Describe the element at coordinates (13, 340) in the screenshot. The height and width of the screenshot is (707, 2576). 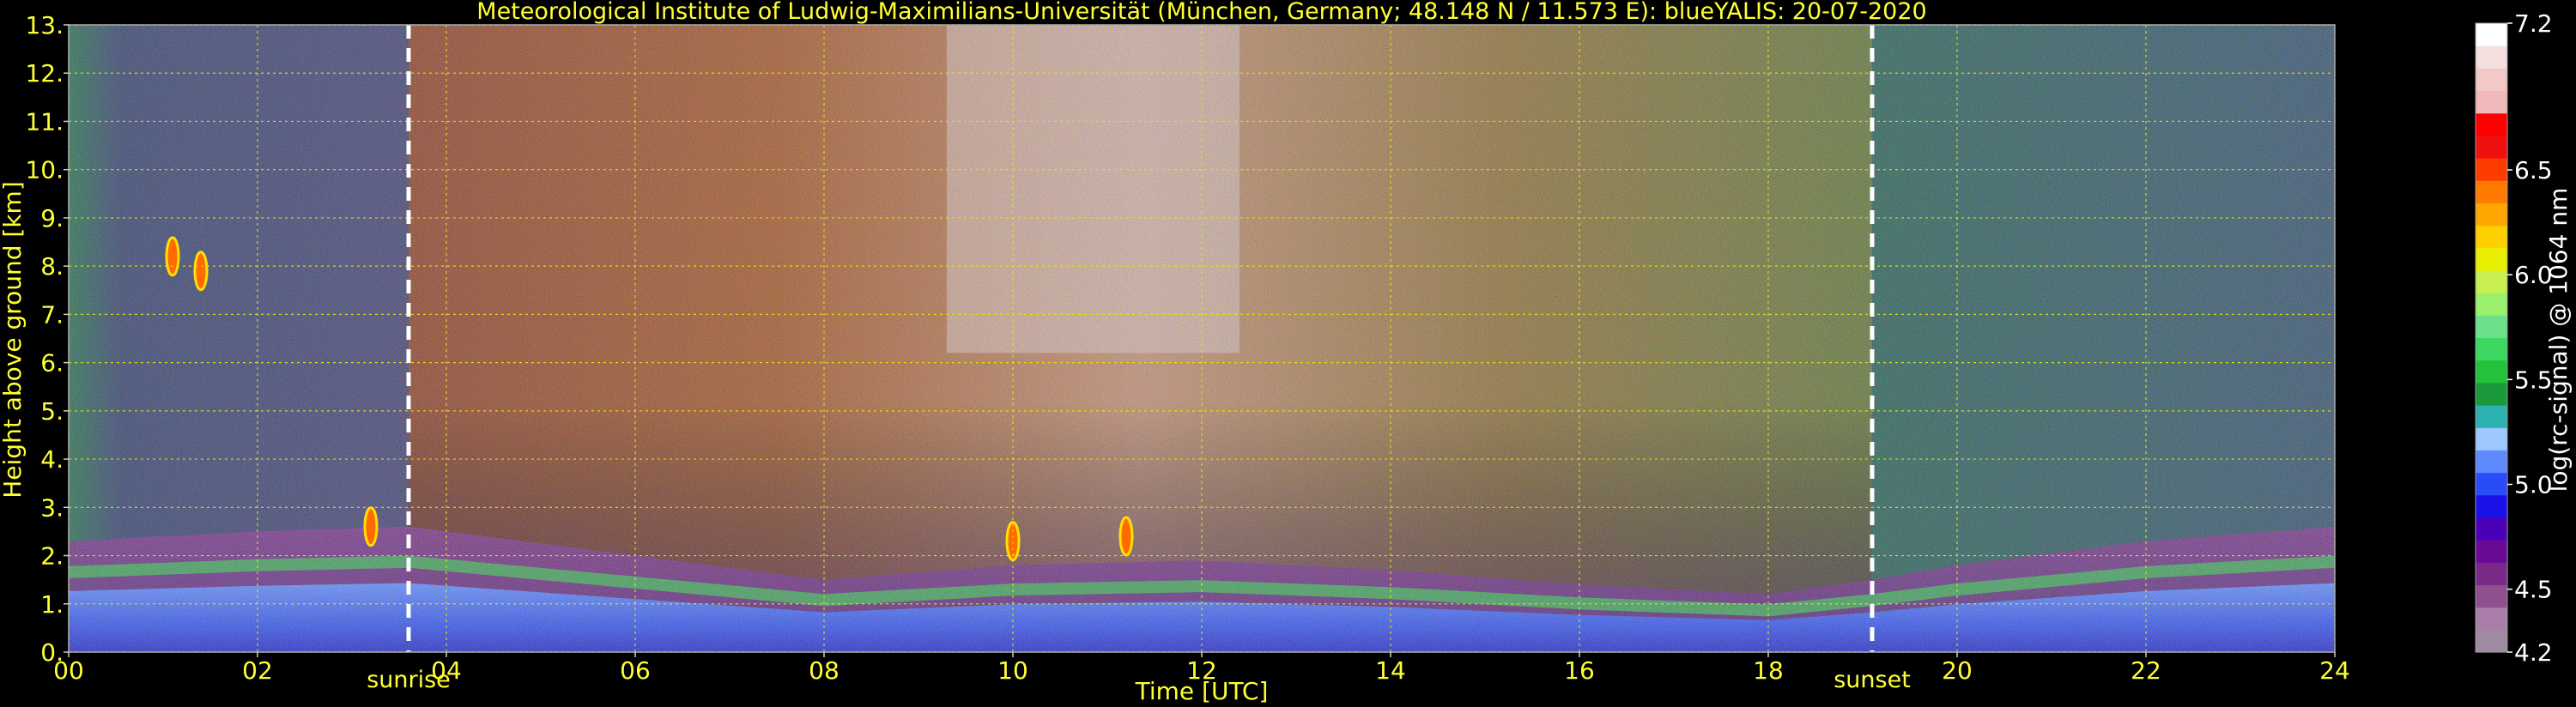
I see `y-axis-label: Height above ground [km]` at that location.